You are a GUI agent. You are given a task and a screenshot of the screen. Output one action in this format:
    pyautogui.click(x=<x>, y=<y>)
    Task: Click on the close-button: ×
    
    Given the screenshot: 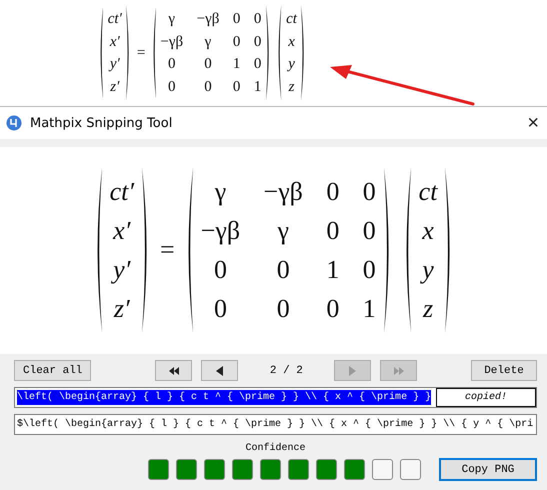 What is the action you would take?
    pyautogui.click(x=533, y=123)
    